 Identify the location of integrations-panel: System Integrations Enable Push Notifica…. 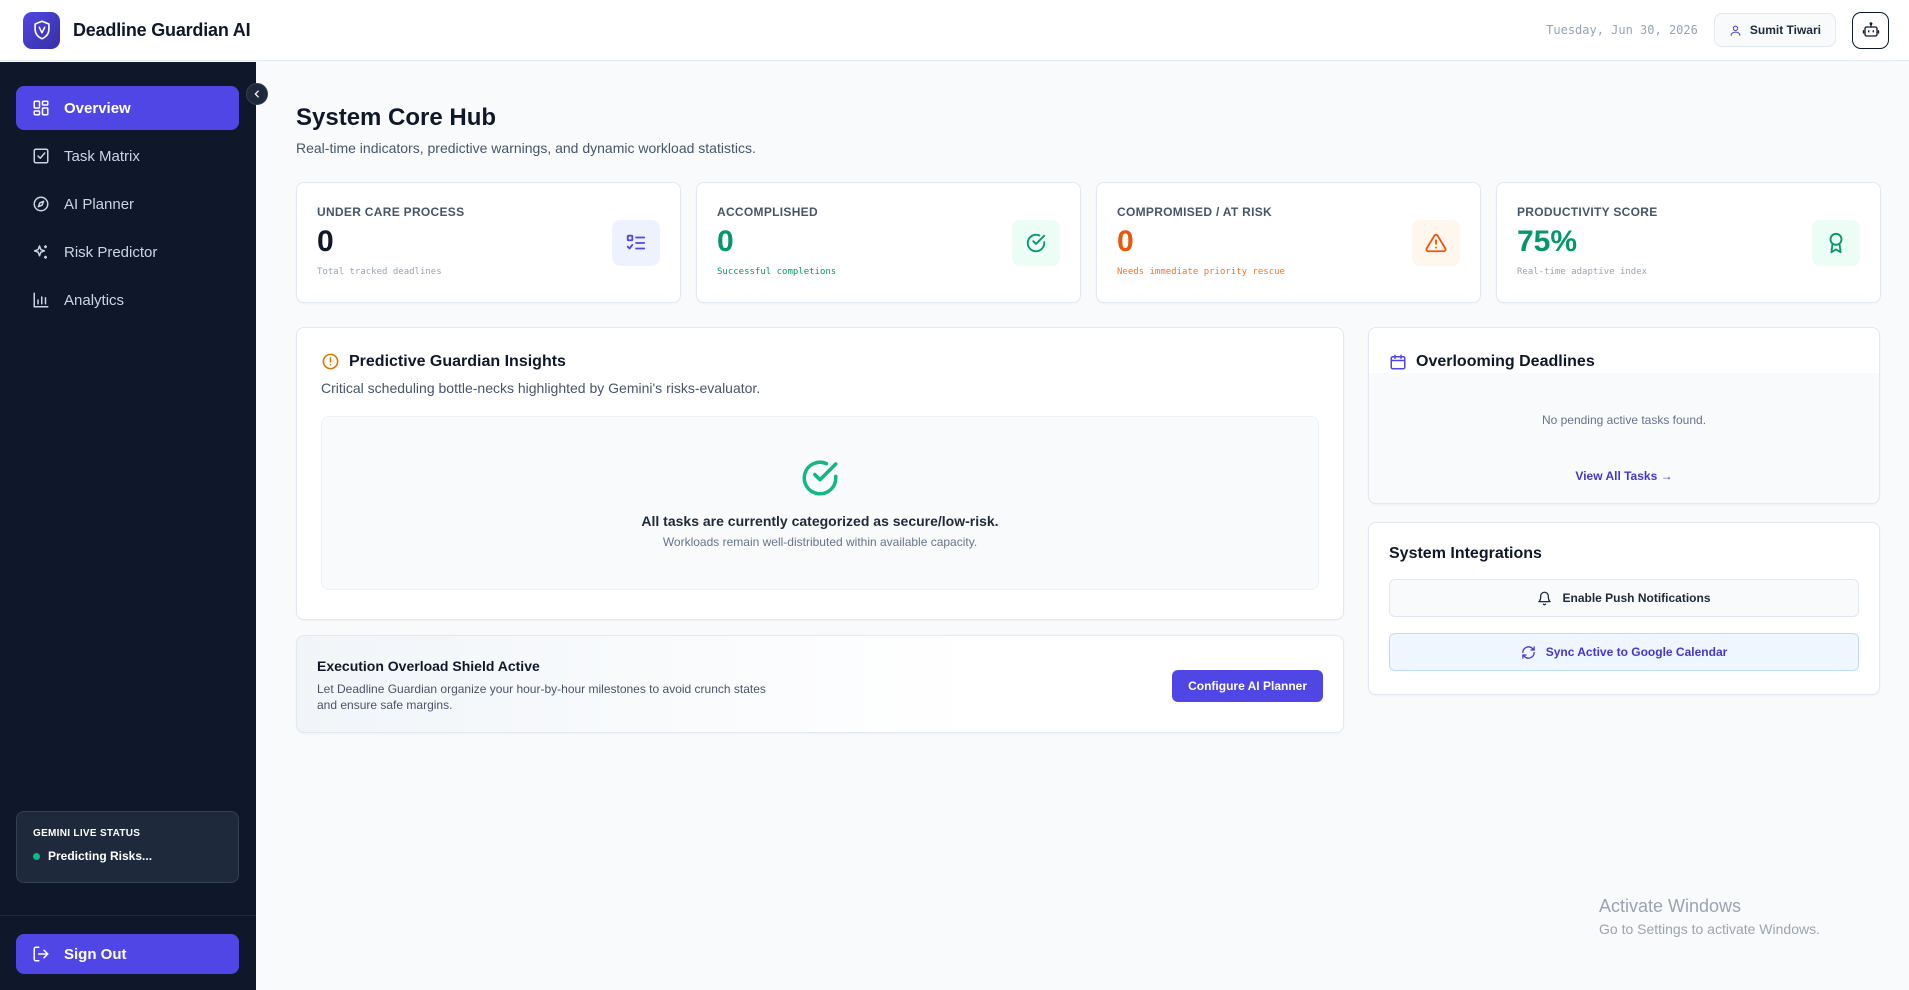
(1624, 608).